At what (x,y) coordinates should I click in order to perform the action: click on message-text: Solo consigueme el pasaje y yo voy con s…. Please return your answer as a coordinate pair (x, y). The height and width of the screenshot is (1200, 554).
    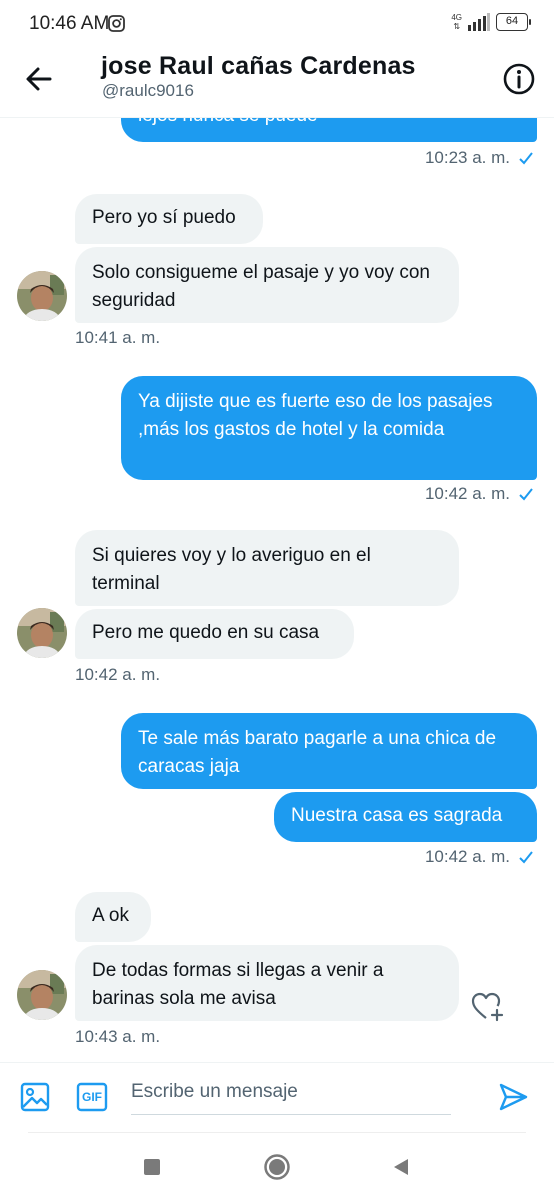
    Looking at the image, I should click on (261, 286).